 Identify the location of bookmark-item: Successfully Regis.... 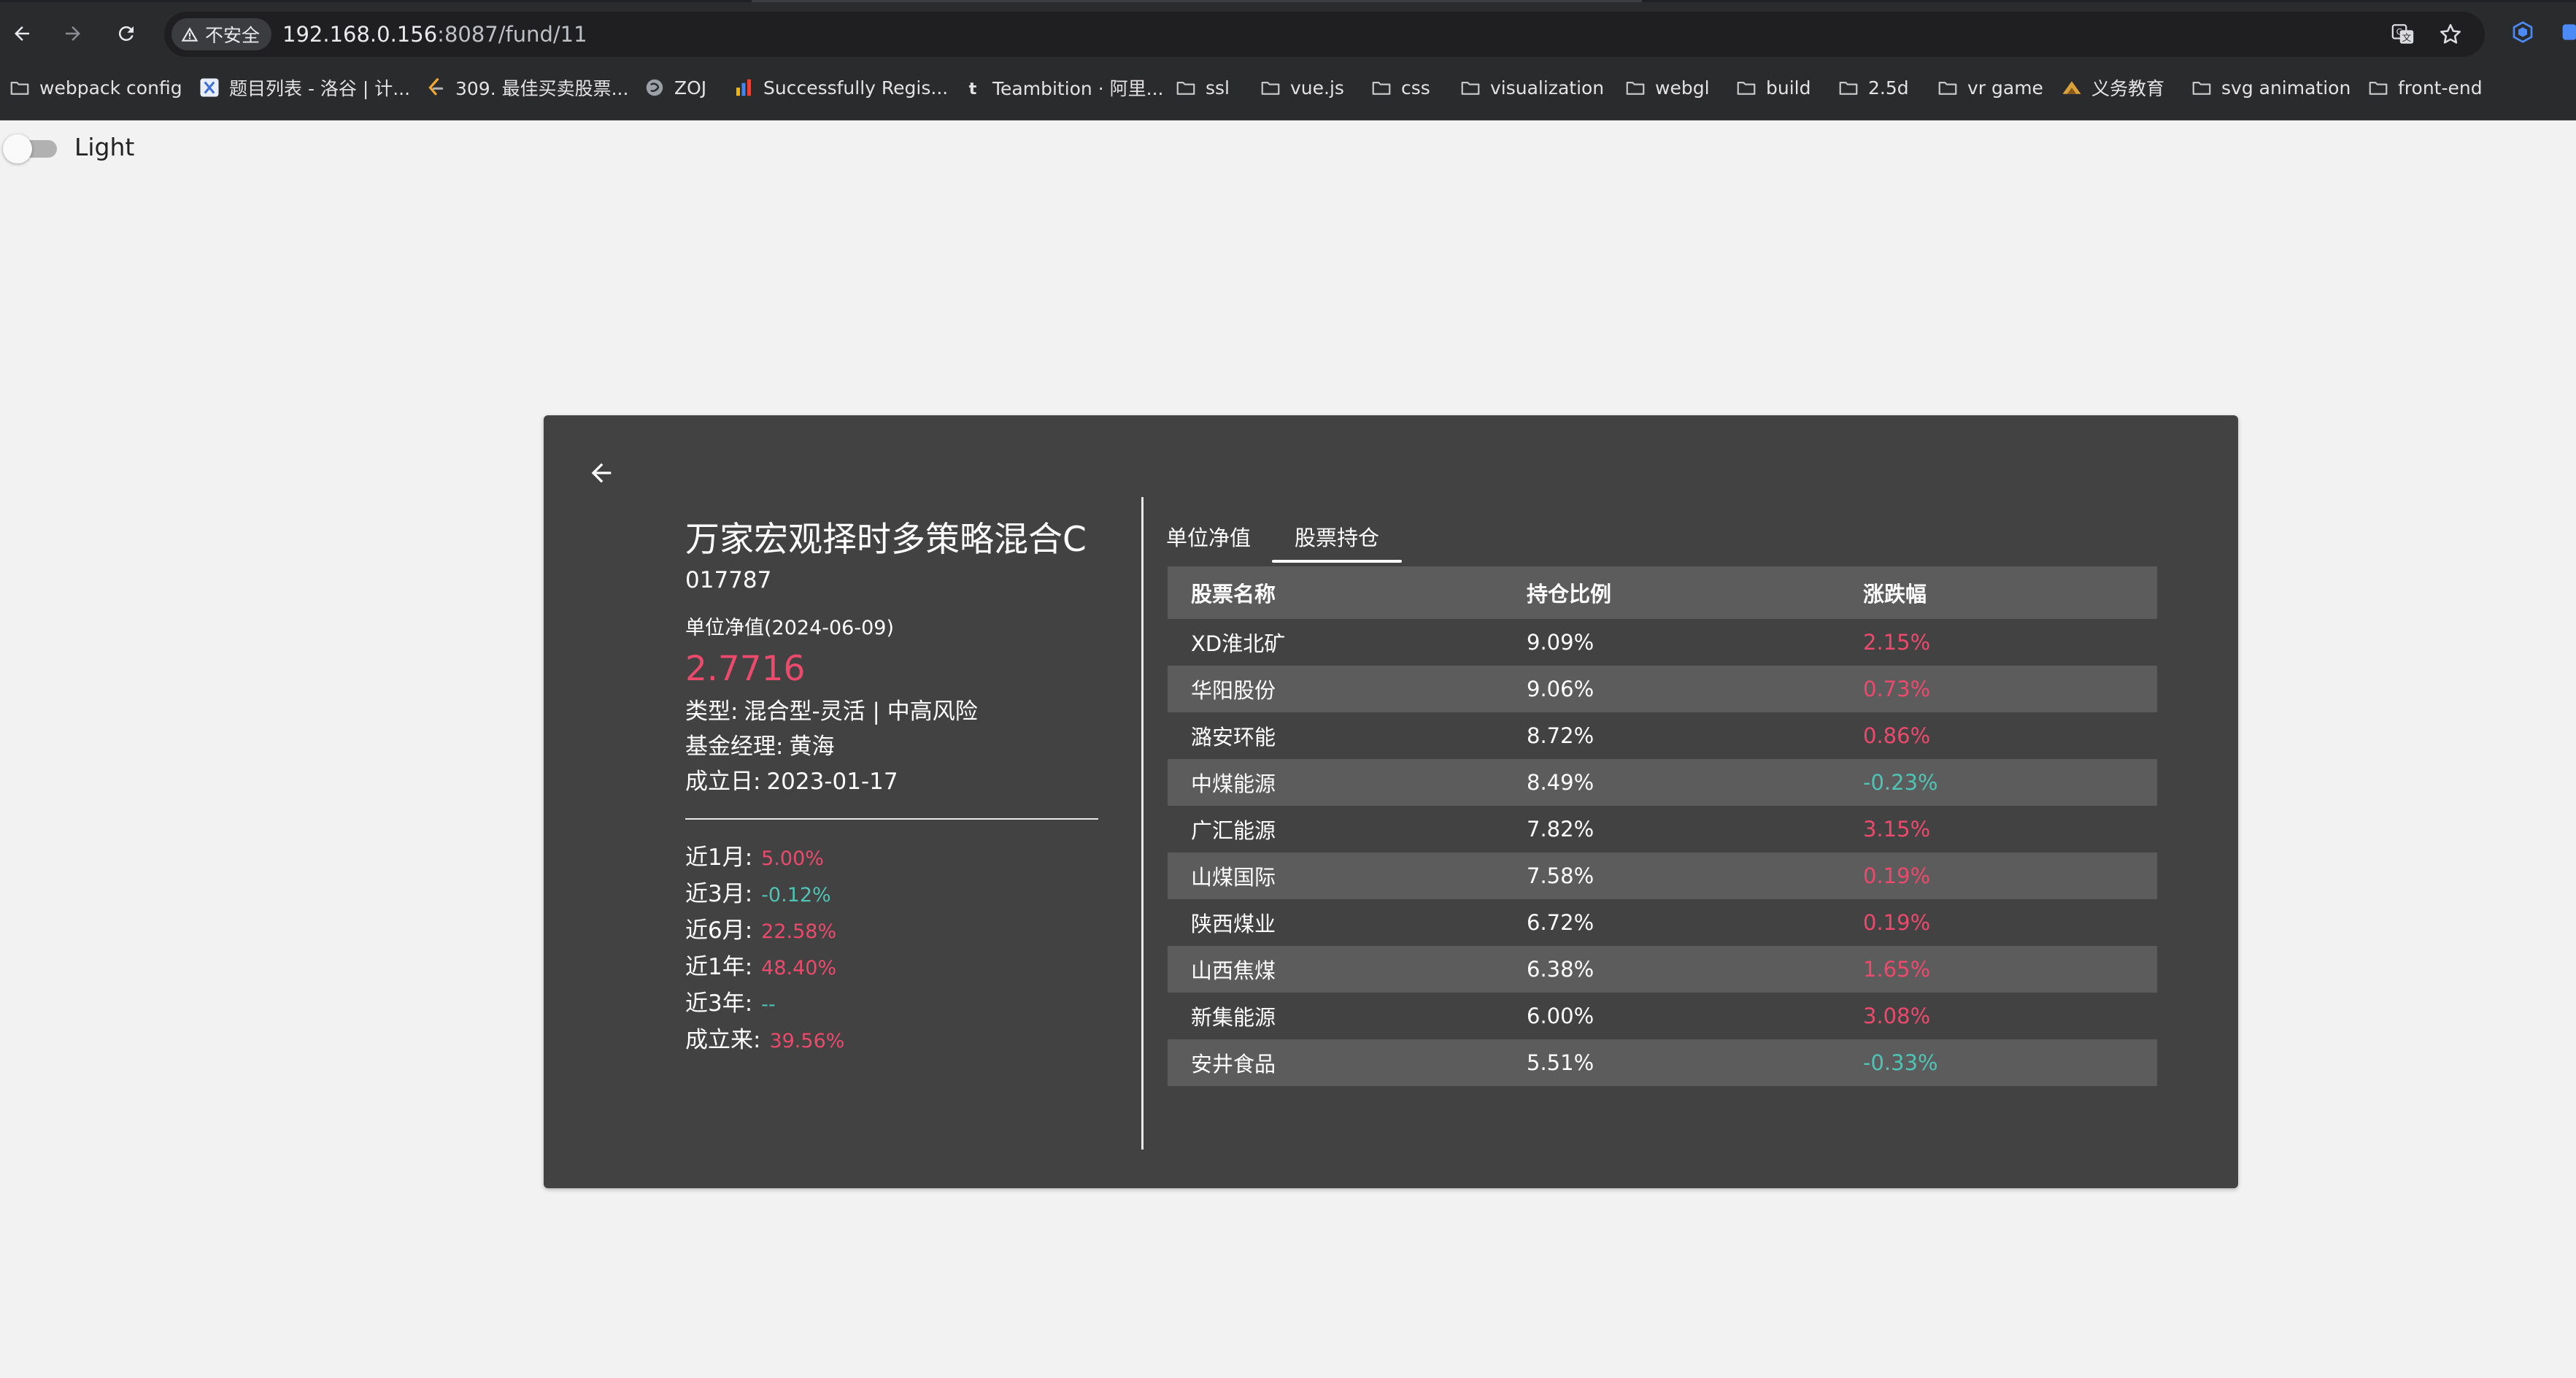
(841, 87).